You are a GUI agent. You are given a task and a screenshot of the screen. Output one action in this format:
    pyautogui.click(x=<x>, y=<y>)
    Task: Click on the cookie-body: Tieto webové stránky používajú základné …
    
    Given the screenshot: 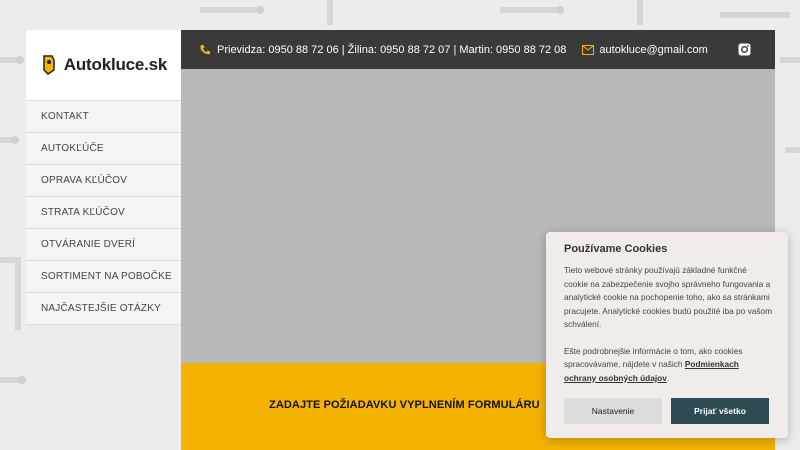 What is the action you would take?
    pyautogui.click(x=668, y=331)
    